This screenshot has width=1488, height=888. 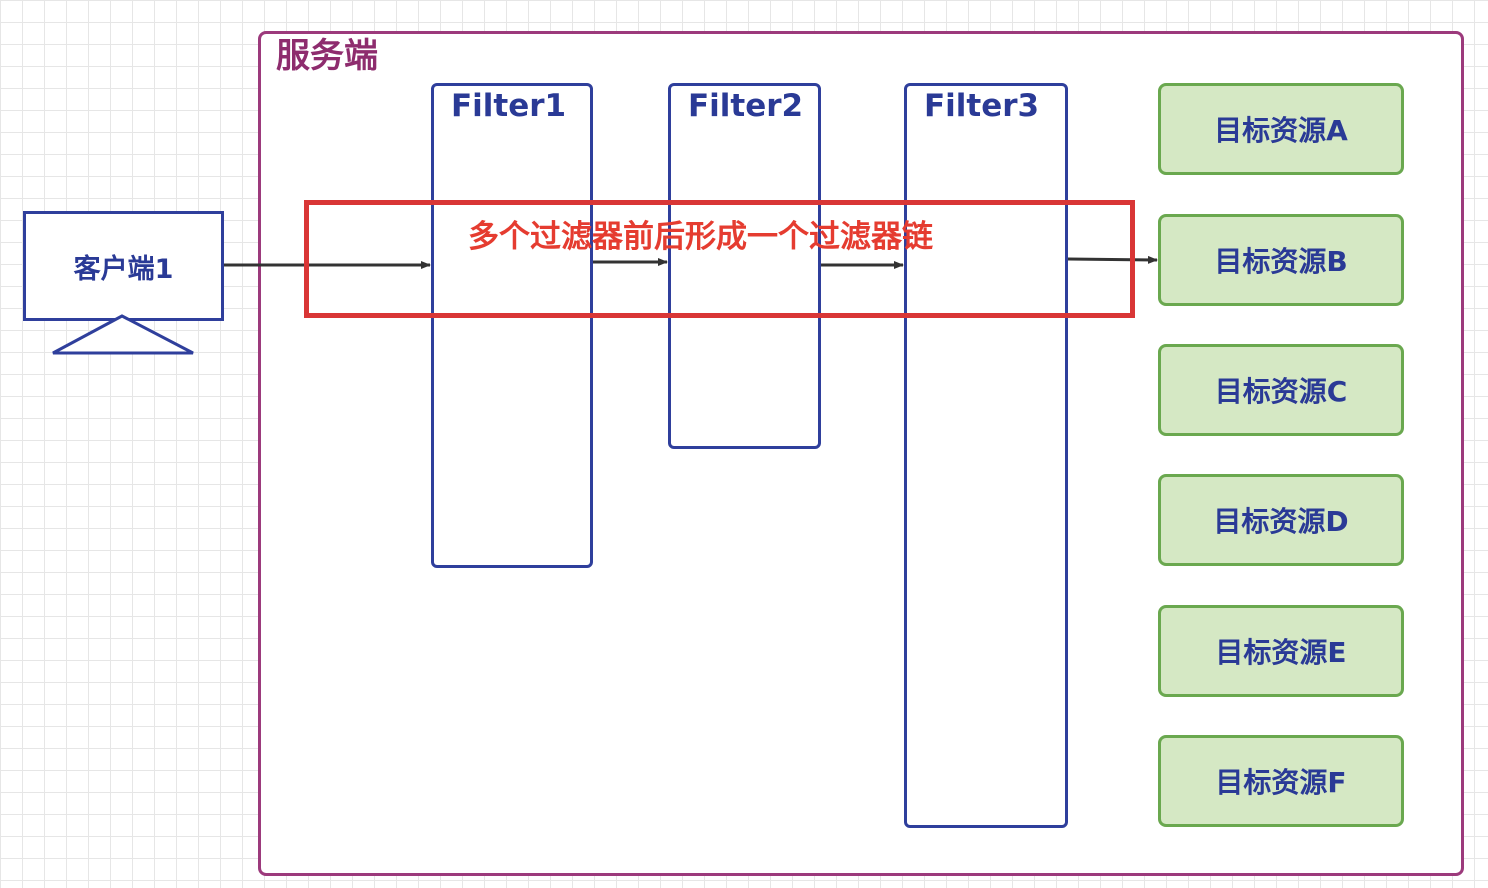 I want to click on connector-layer, so click(x=605, y=305).